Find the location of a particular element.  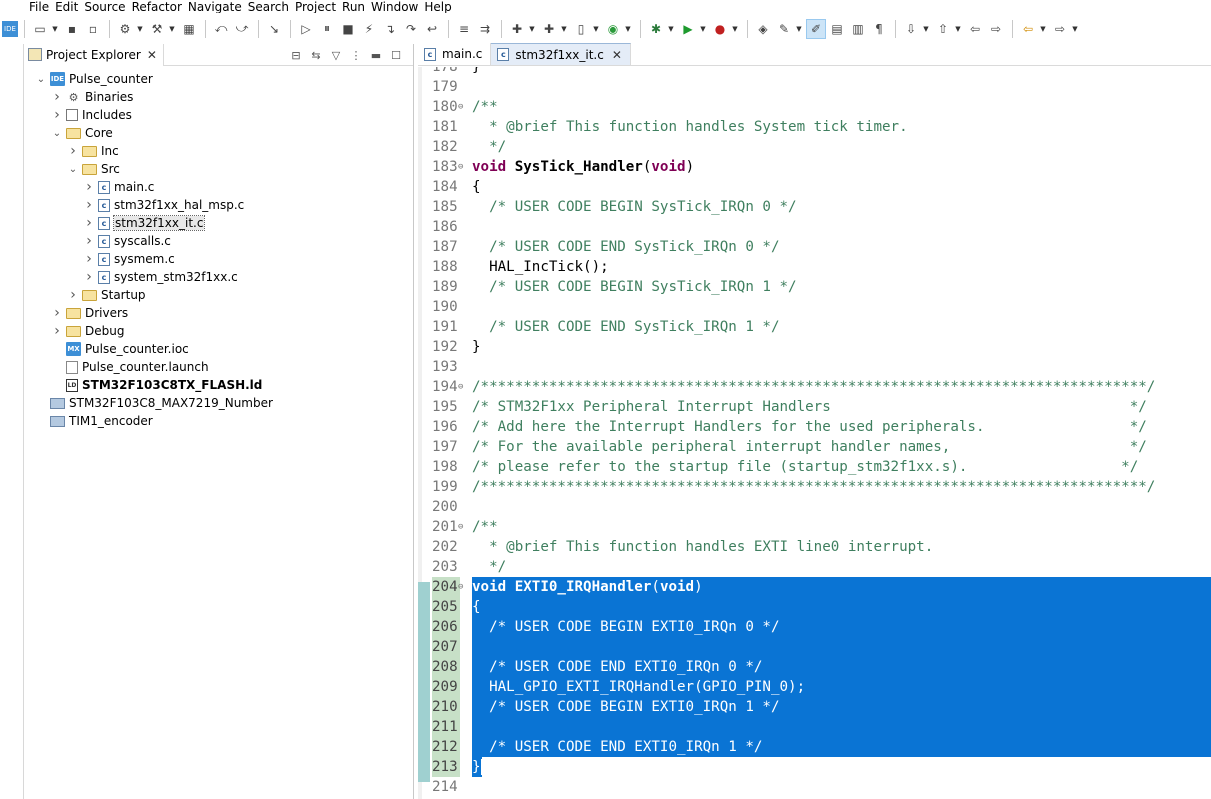

code-line: 193 is located at coordinates (814, 367).